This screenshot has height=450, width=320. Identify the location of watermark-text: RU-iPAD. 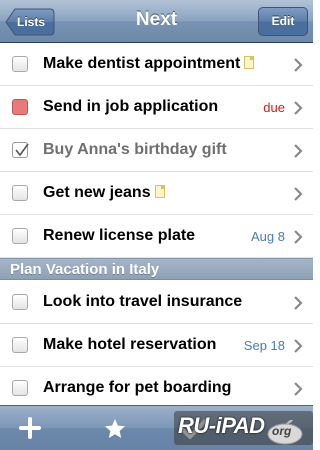
(221, 425).